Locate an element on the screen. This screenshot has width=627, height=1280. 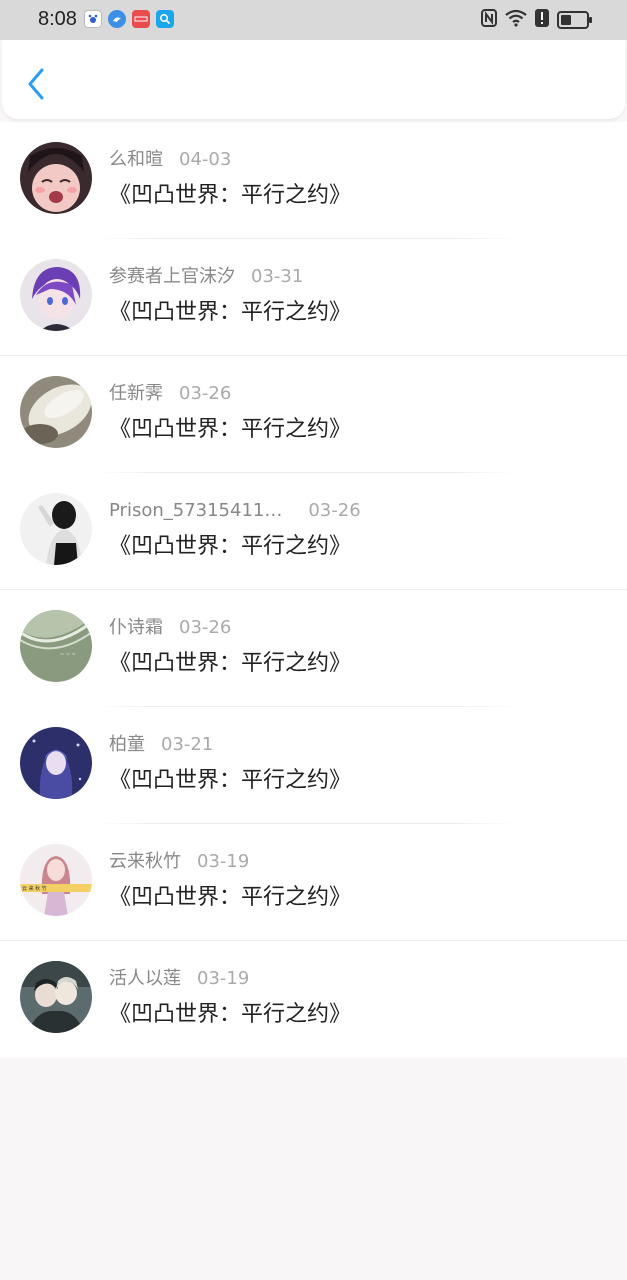
svg-text: 云 来 秋 竹 is located at coordinates (34, 888).